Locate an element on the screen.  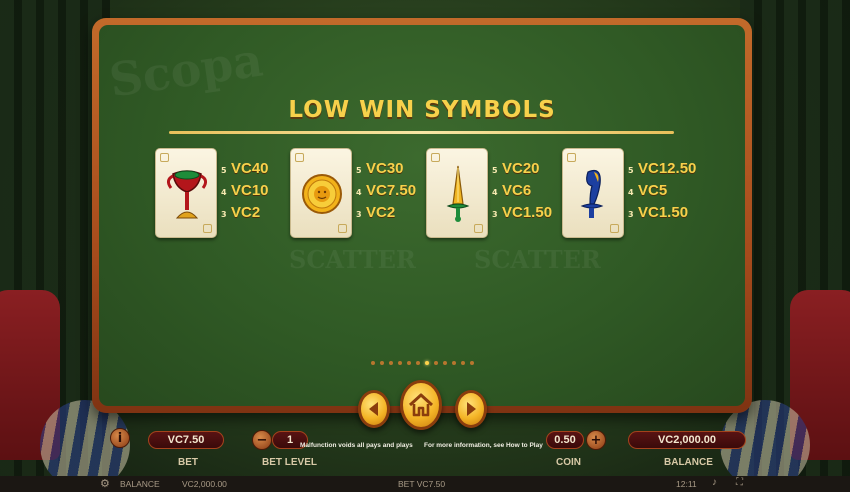
page-dot-active is located at coordinates (426, 363).